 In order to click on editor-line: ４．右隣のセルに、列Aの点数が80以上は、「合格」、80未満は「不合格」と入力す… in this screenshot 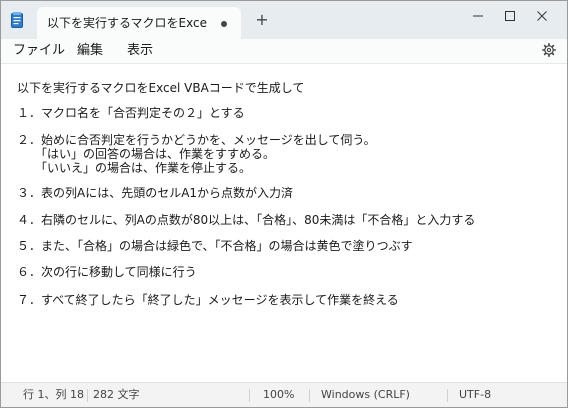, I will do `click(246, 220)`.